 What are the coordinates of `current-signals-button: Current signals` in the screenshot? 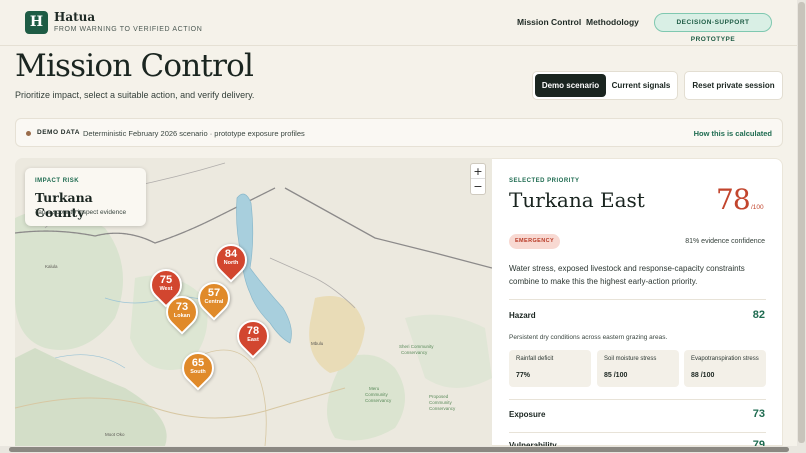 It's located at (641, 85).